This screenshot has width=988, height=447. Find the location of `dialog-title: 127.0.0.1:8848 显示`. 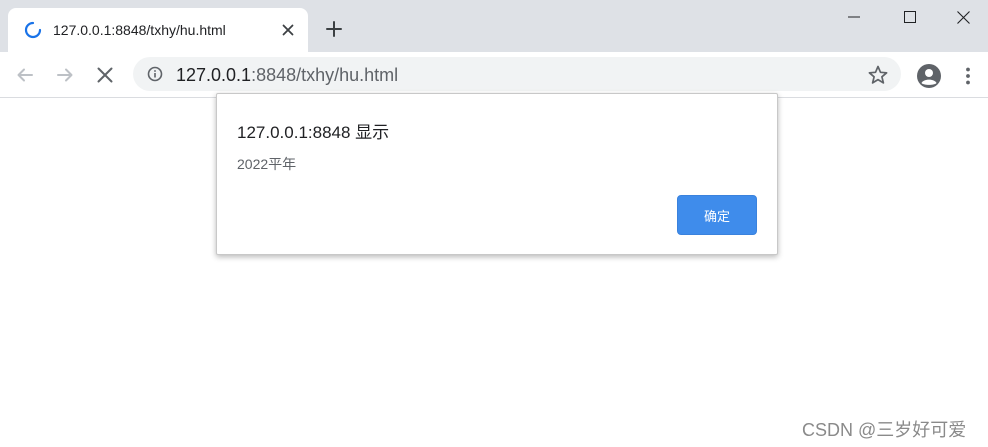

dialog-title: 127.0.0.1:8848 显示 is located at coordinates (313, 132).